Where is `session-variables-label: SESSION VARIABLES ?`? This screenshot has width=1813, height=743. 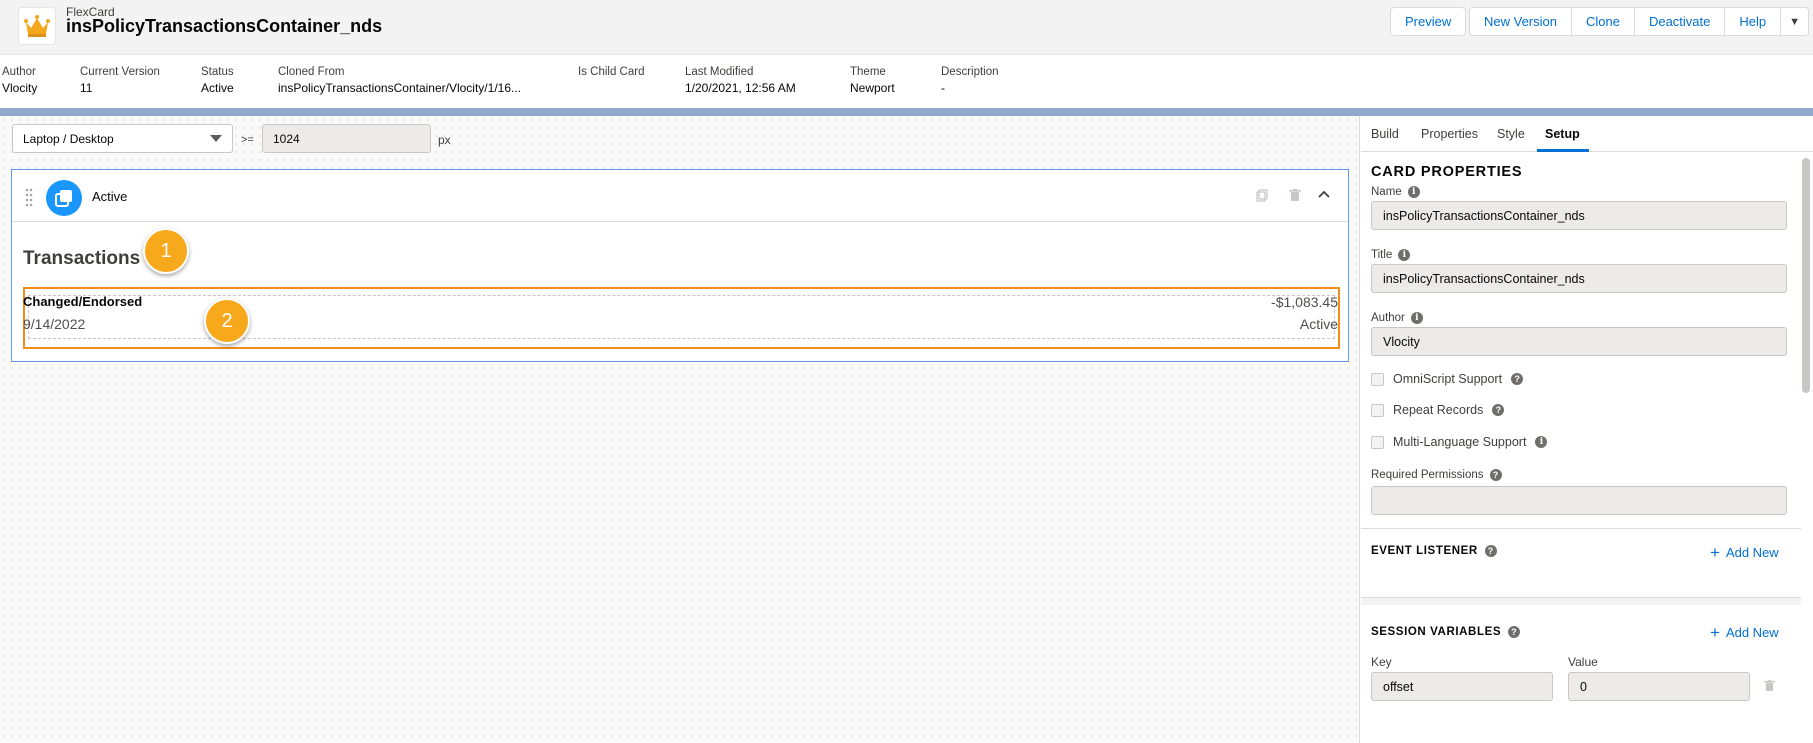 session-variables-label: SESSION VARIABLES ? is located at coordinates (1446, 632).